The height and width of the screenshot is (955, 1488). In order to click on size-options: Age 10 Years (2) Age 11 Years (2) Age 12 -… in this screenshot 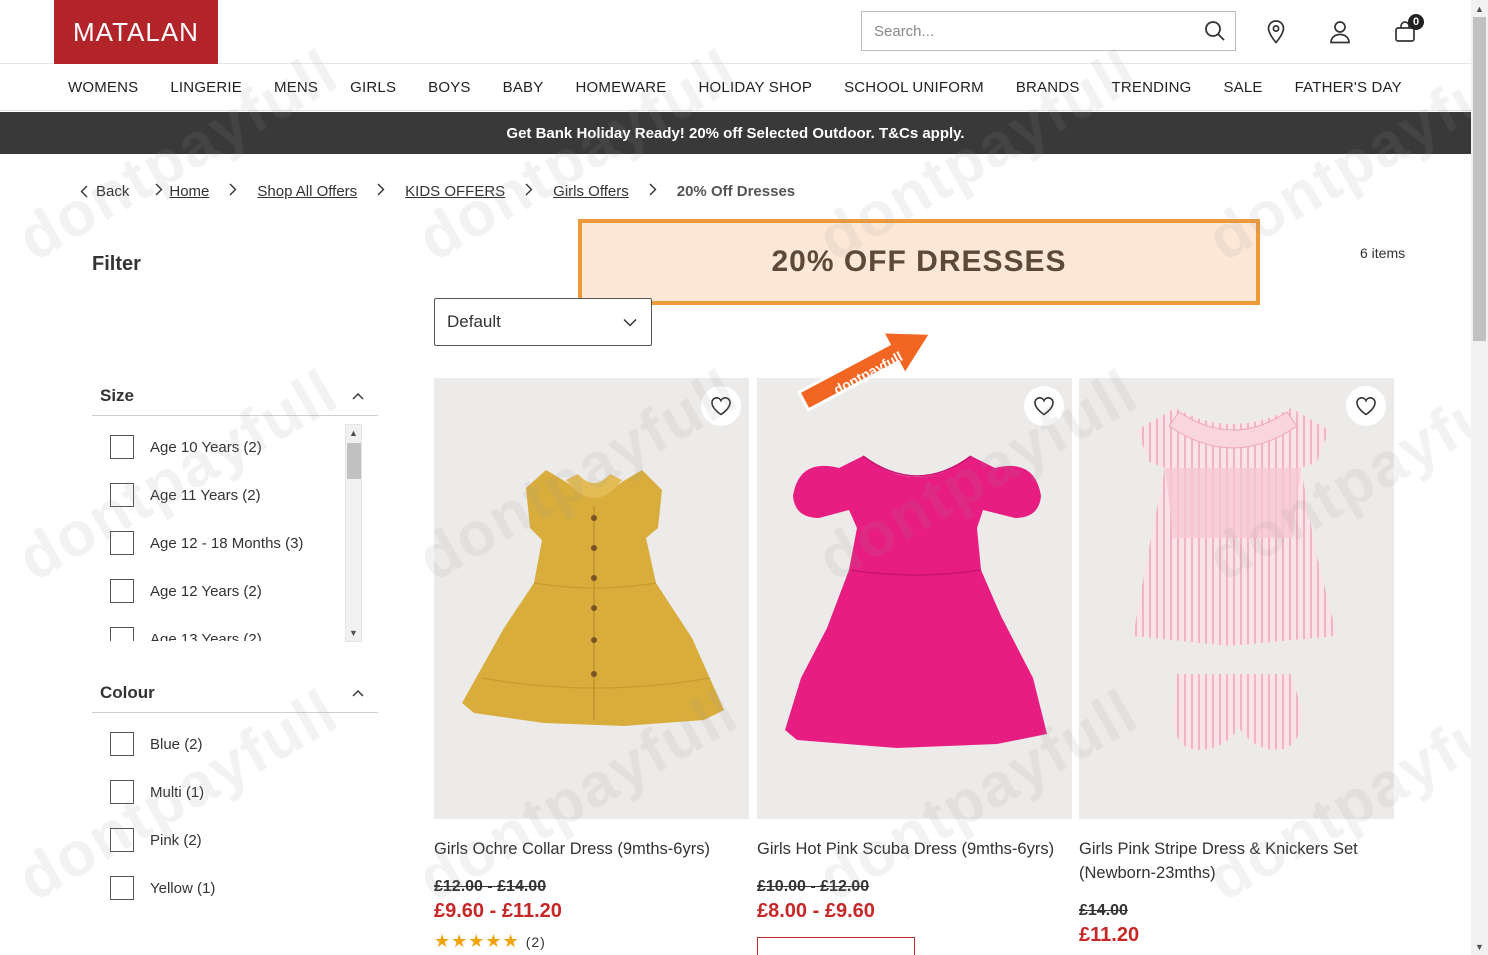, I will do `click(235, 532)`.